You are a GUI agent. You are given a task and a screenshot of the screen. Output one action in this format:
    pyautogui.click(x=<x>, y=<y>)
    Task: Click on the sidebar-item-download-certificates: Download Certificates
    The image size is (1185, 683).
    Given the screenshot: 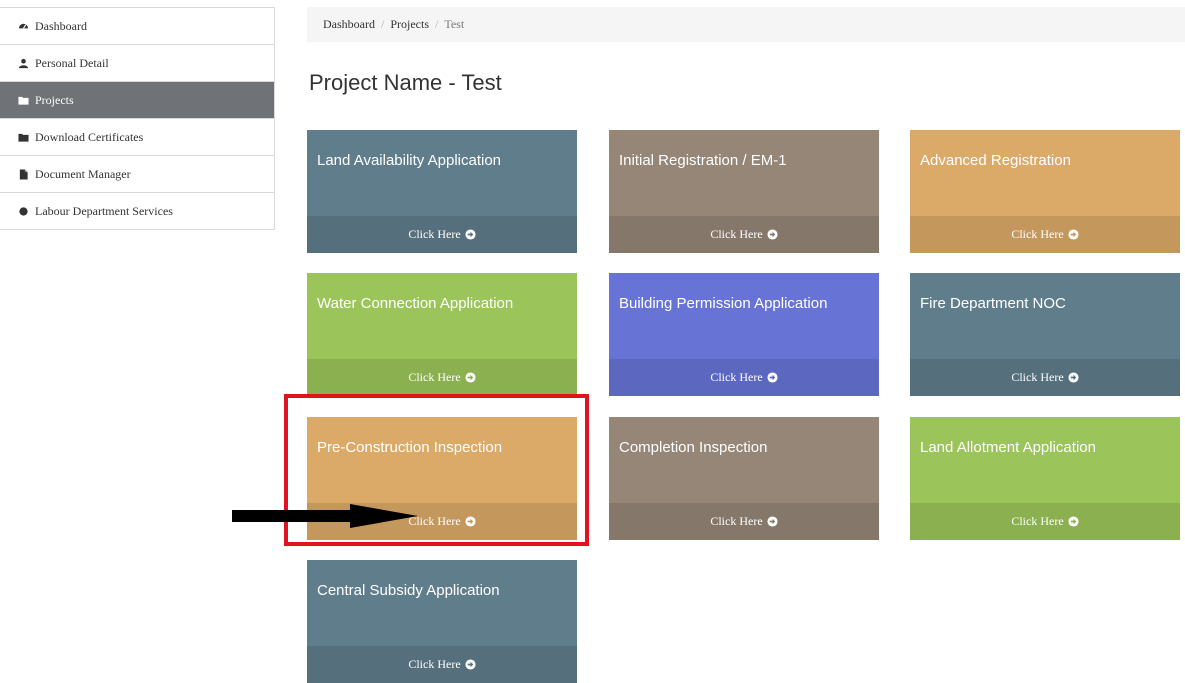 What is the action you would take?
    pyautogui.click(x=137, y=137)
    